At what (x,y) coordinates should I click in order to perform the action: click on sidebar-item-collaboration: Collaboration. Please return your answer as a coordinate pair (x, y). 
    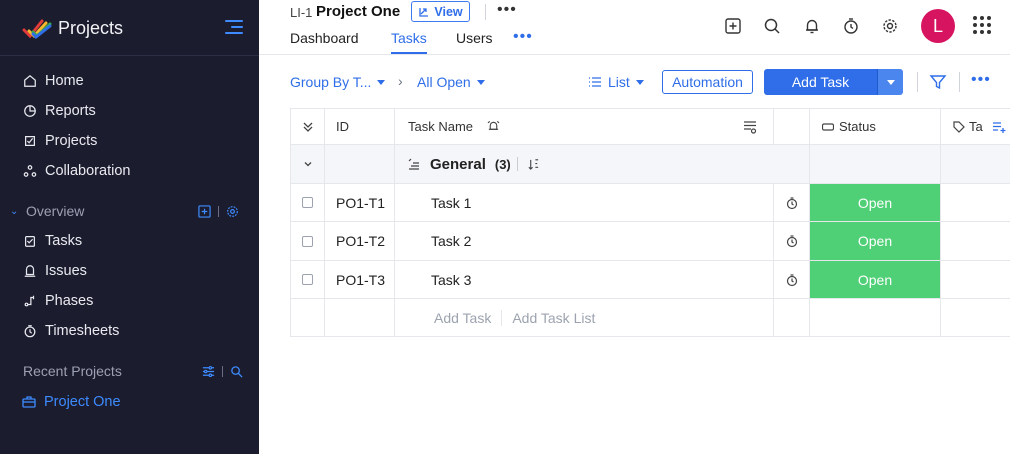
    Looking at the image, I should click on (76, 171).